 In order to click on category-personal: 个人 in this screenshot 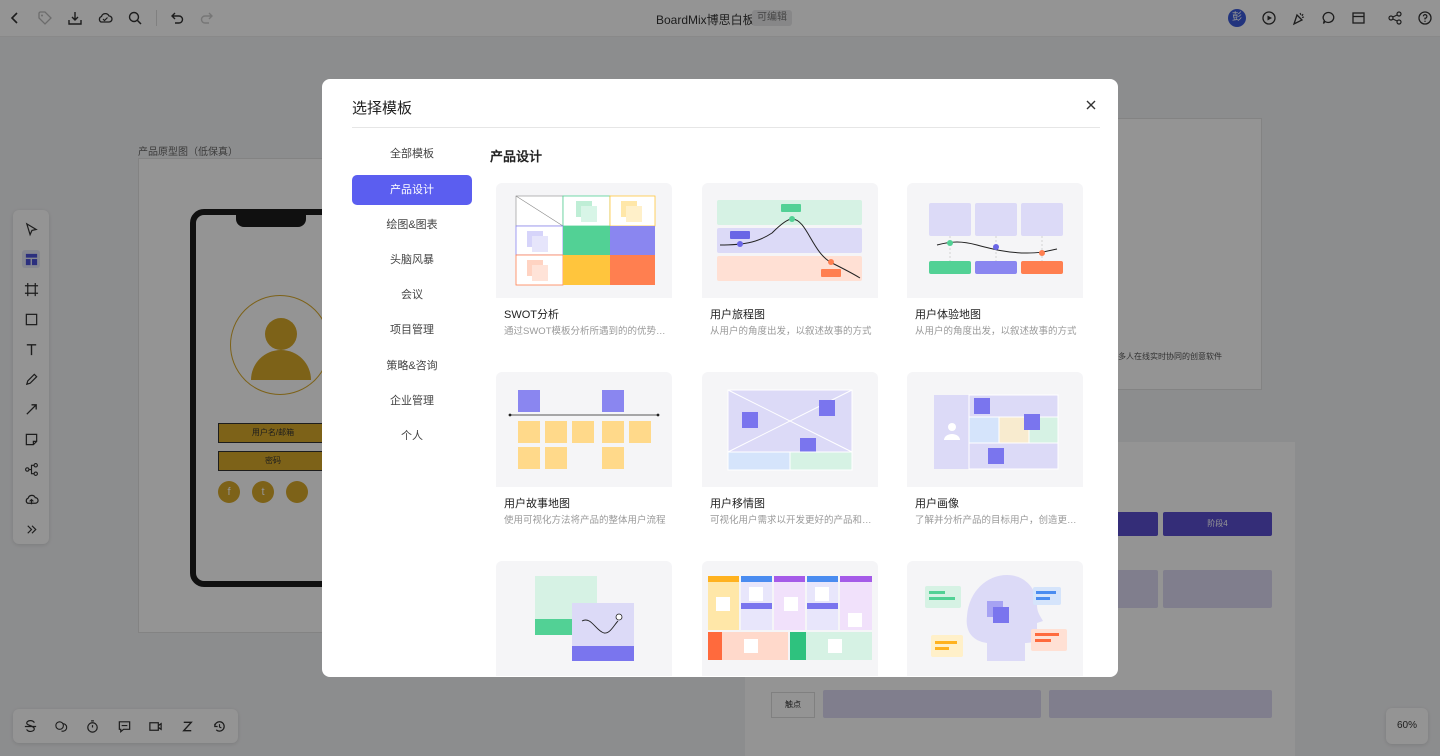, I will do `click(412, 436)`.